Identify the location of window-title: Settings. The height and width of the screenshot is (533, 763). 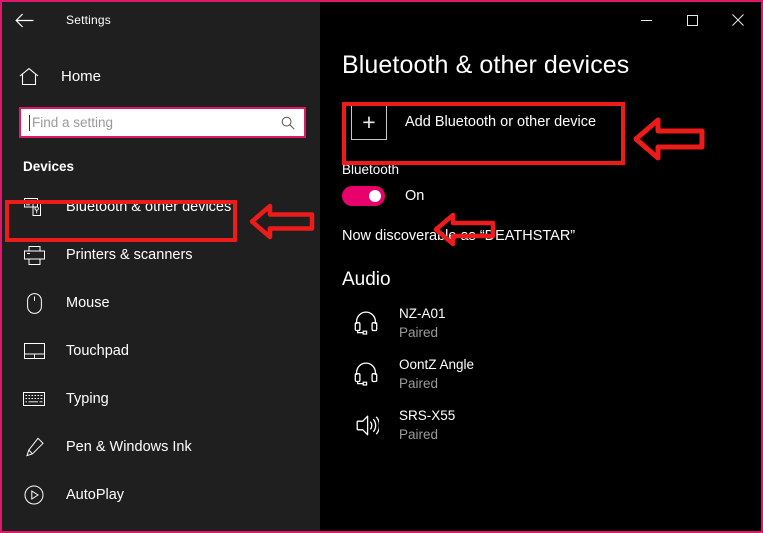
(88, 20).